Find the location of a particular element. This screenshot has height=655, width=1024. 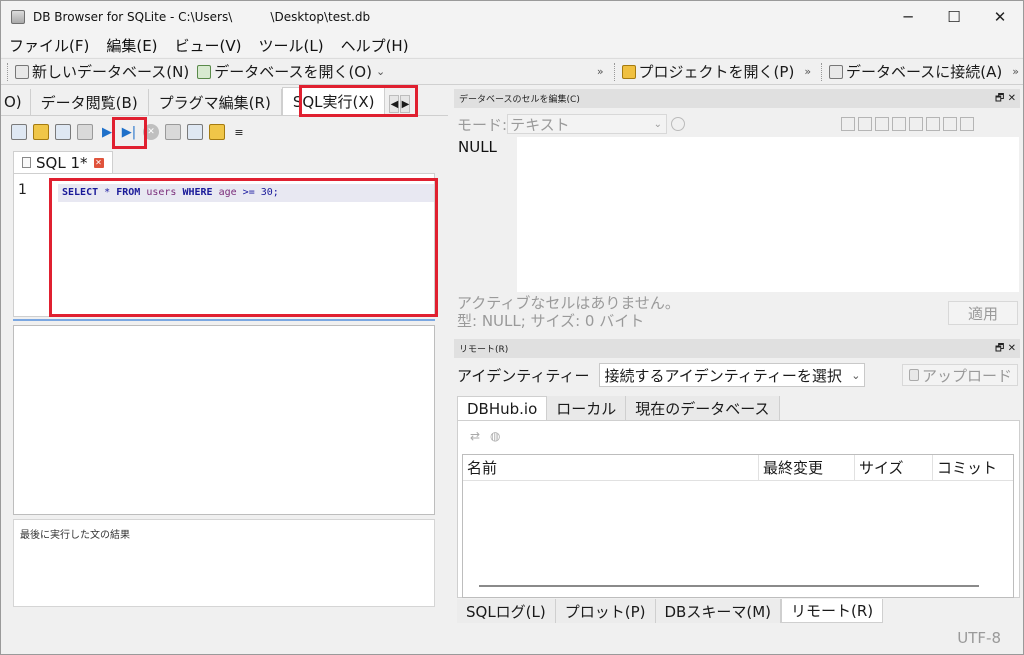

tab-sql-log: SQLログ(L) is located at coordinates (506, 611).